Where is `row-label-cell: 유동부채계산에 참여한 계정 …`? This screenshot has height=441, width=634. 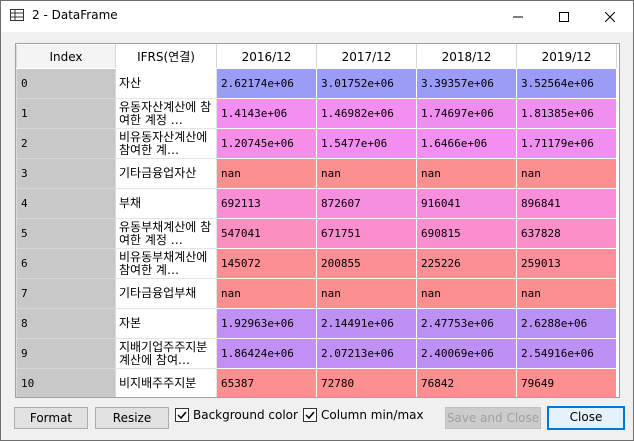
row-label-cell: 유동부채계산에 참여한 계정 … is located at coordinates (166, 233).